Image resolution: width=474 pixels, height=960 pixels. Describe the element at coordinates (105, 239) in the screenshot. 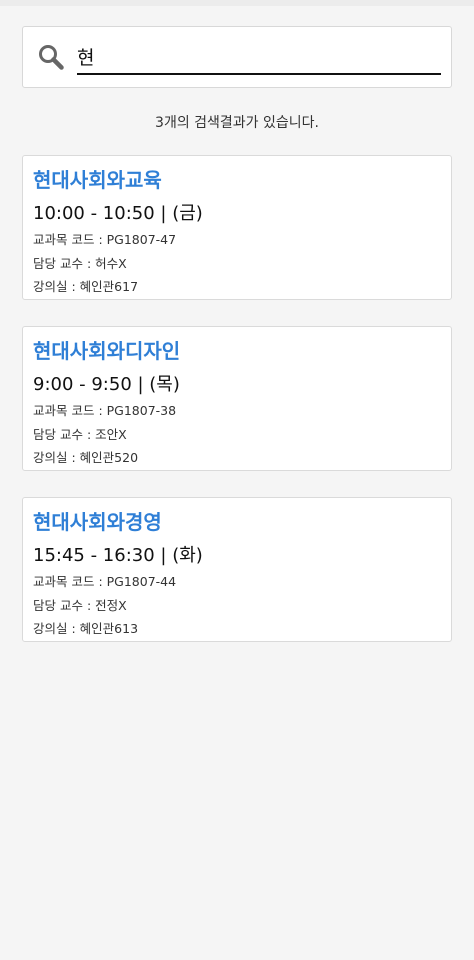

I see `course-code: 교과목 코드 : PG1807-47` at that location.